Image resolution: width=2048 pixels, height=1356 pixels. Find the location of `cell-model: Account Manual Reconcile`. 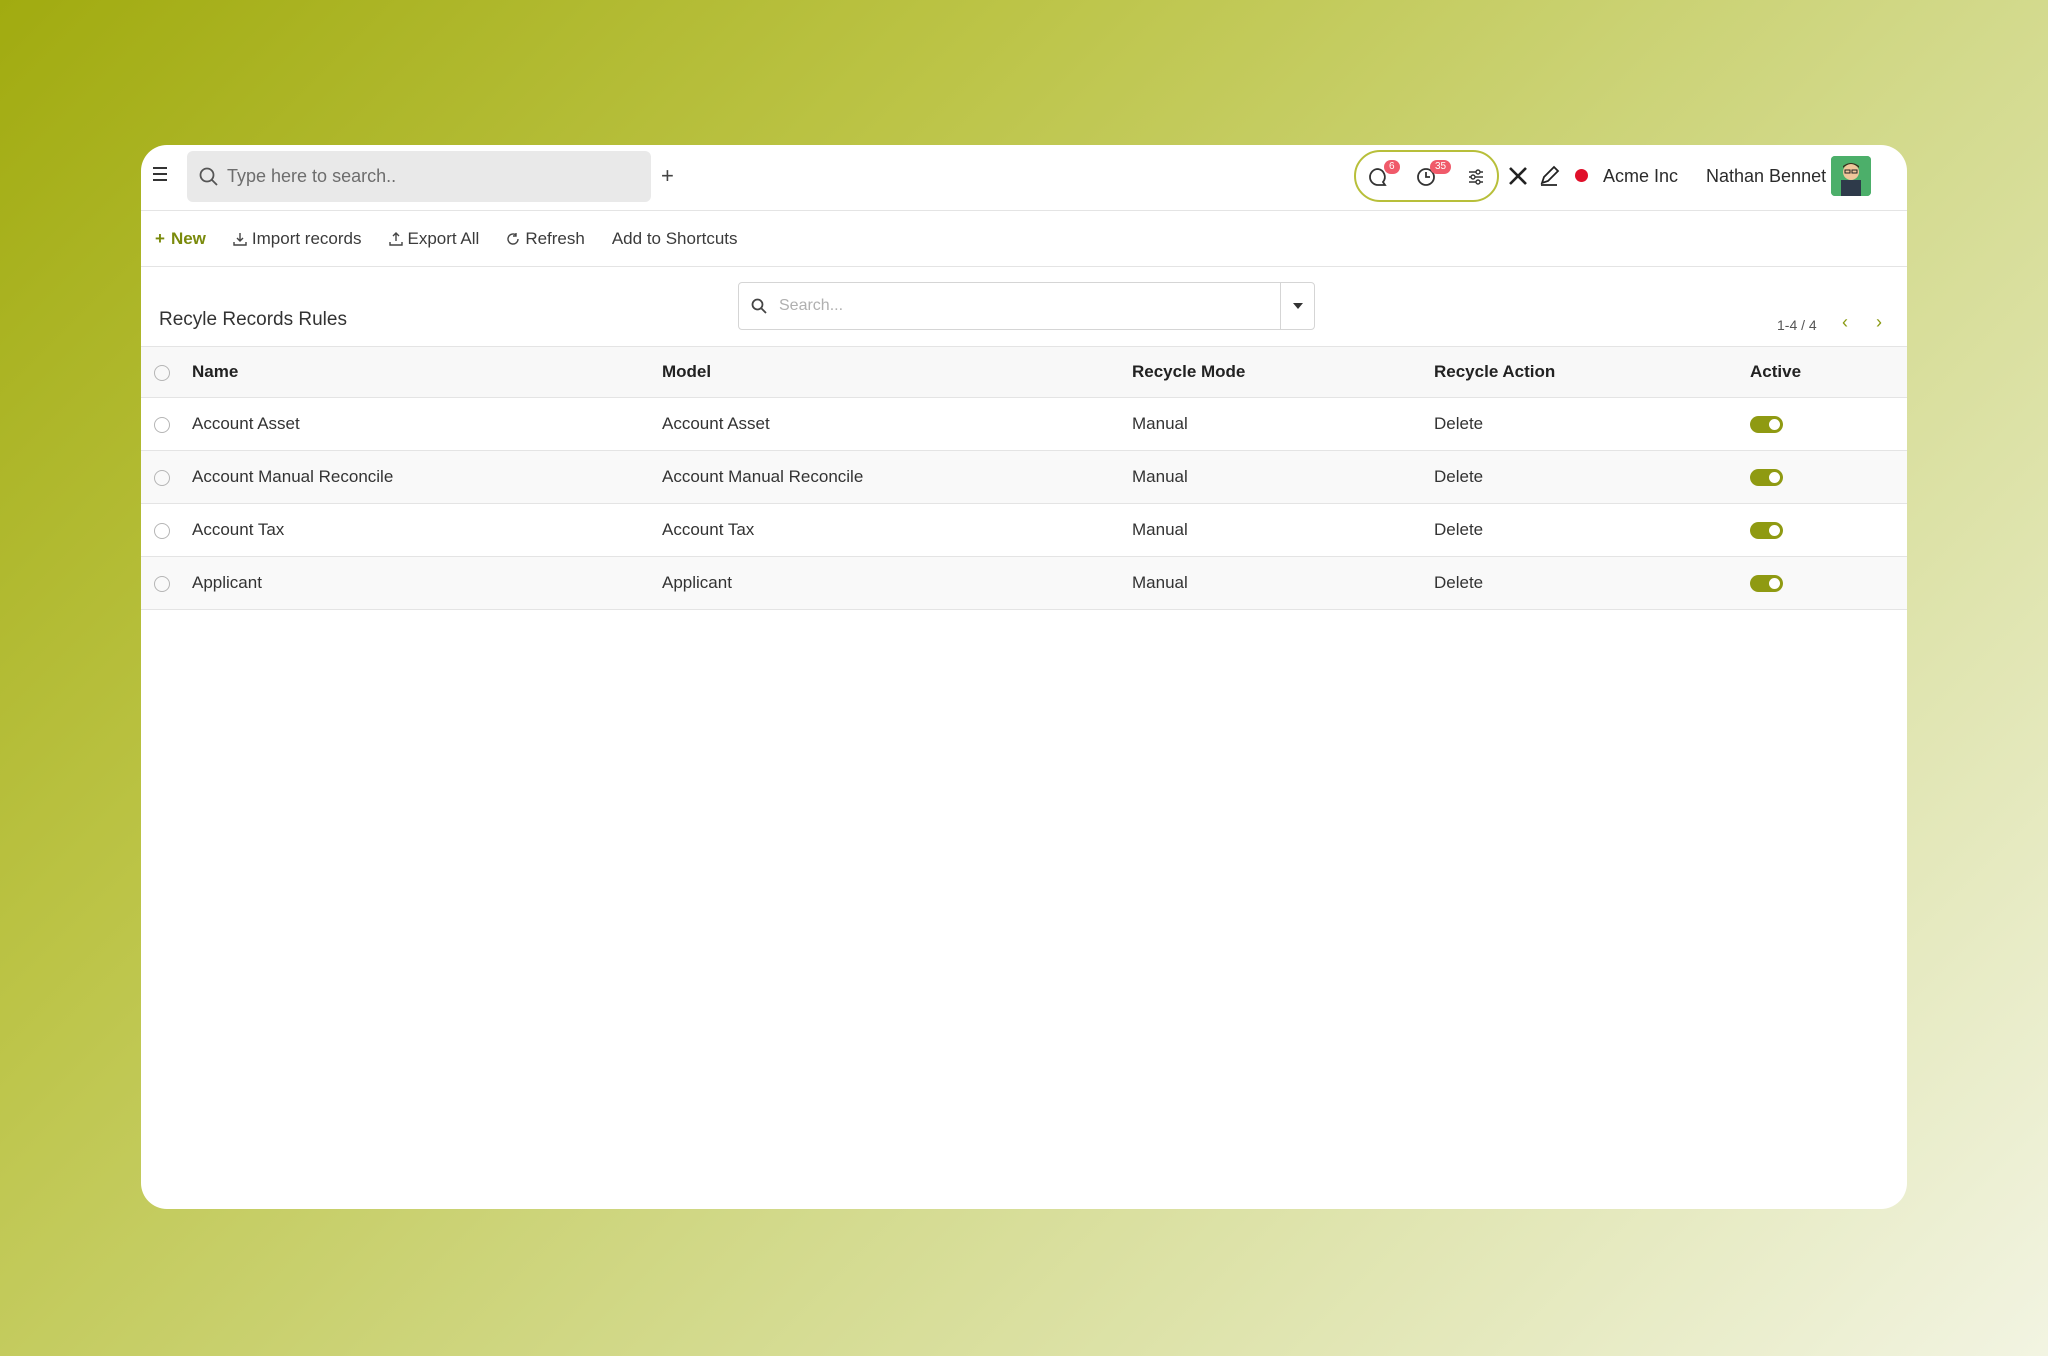

cell-model: Account Manual Reconcile is located at coordinates (763, 476).